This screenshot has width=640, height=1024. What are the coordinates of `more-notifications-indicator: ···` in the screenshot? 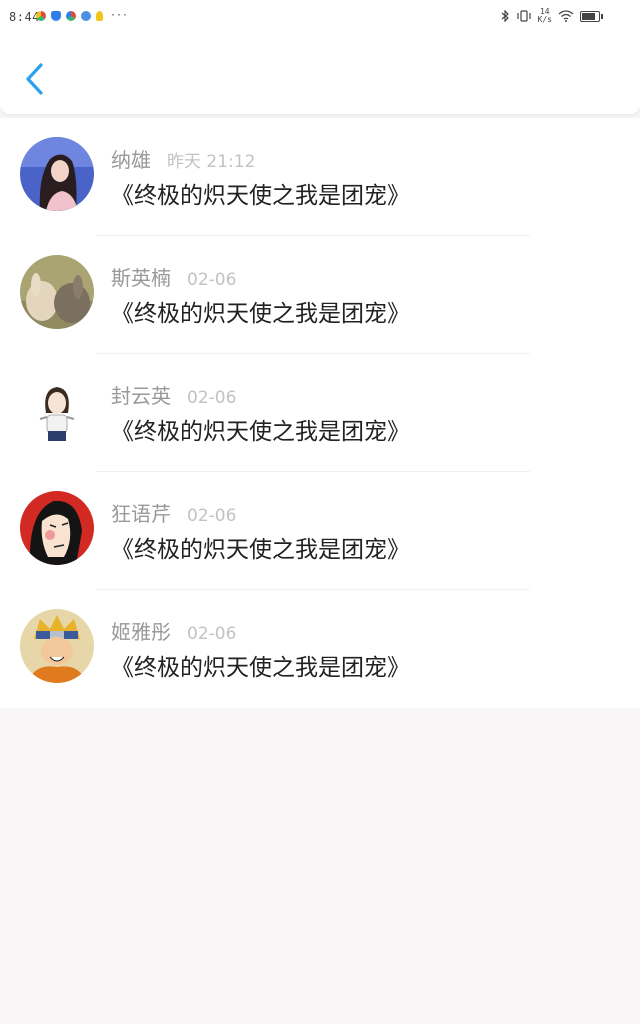 It's located at (119, 15).